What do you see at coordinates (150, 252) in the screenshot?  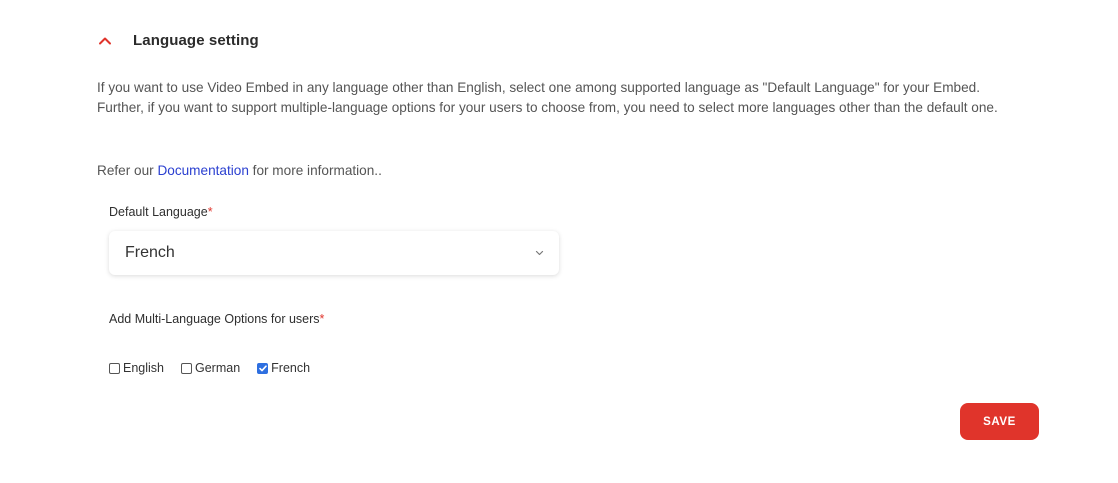 I see `default-language-value: French` at bounding box center [150, 252].